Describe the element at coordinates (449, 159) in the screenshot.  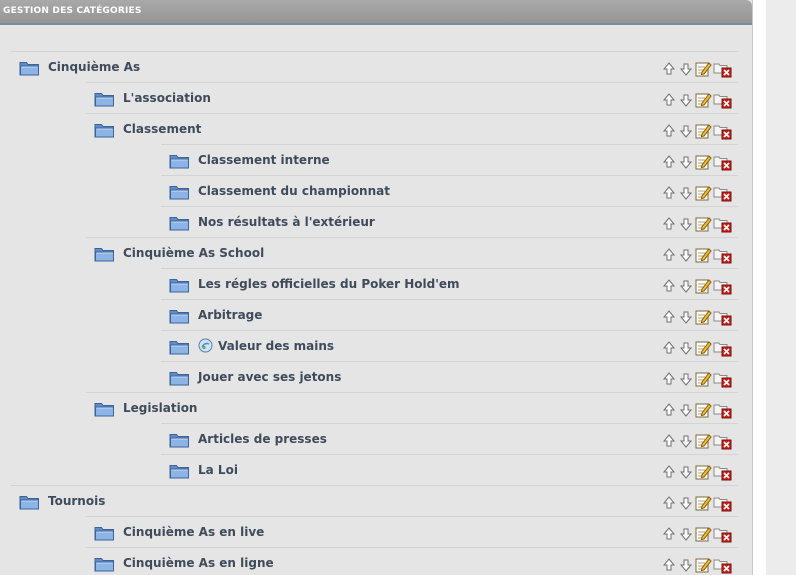
I see `category-row: Classement interne` at that location.